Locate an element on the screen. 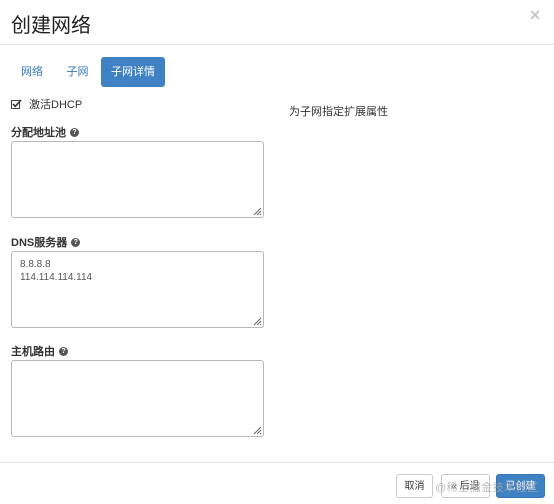 The width and height of the screenshot is (554, 504). host-routes-label: 主机路由 ? is located at coordinates (39, 351).